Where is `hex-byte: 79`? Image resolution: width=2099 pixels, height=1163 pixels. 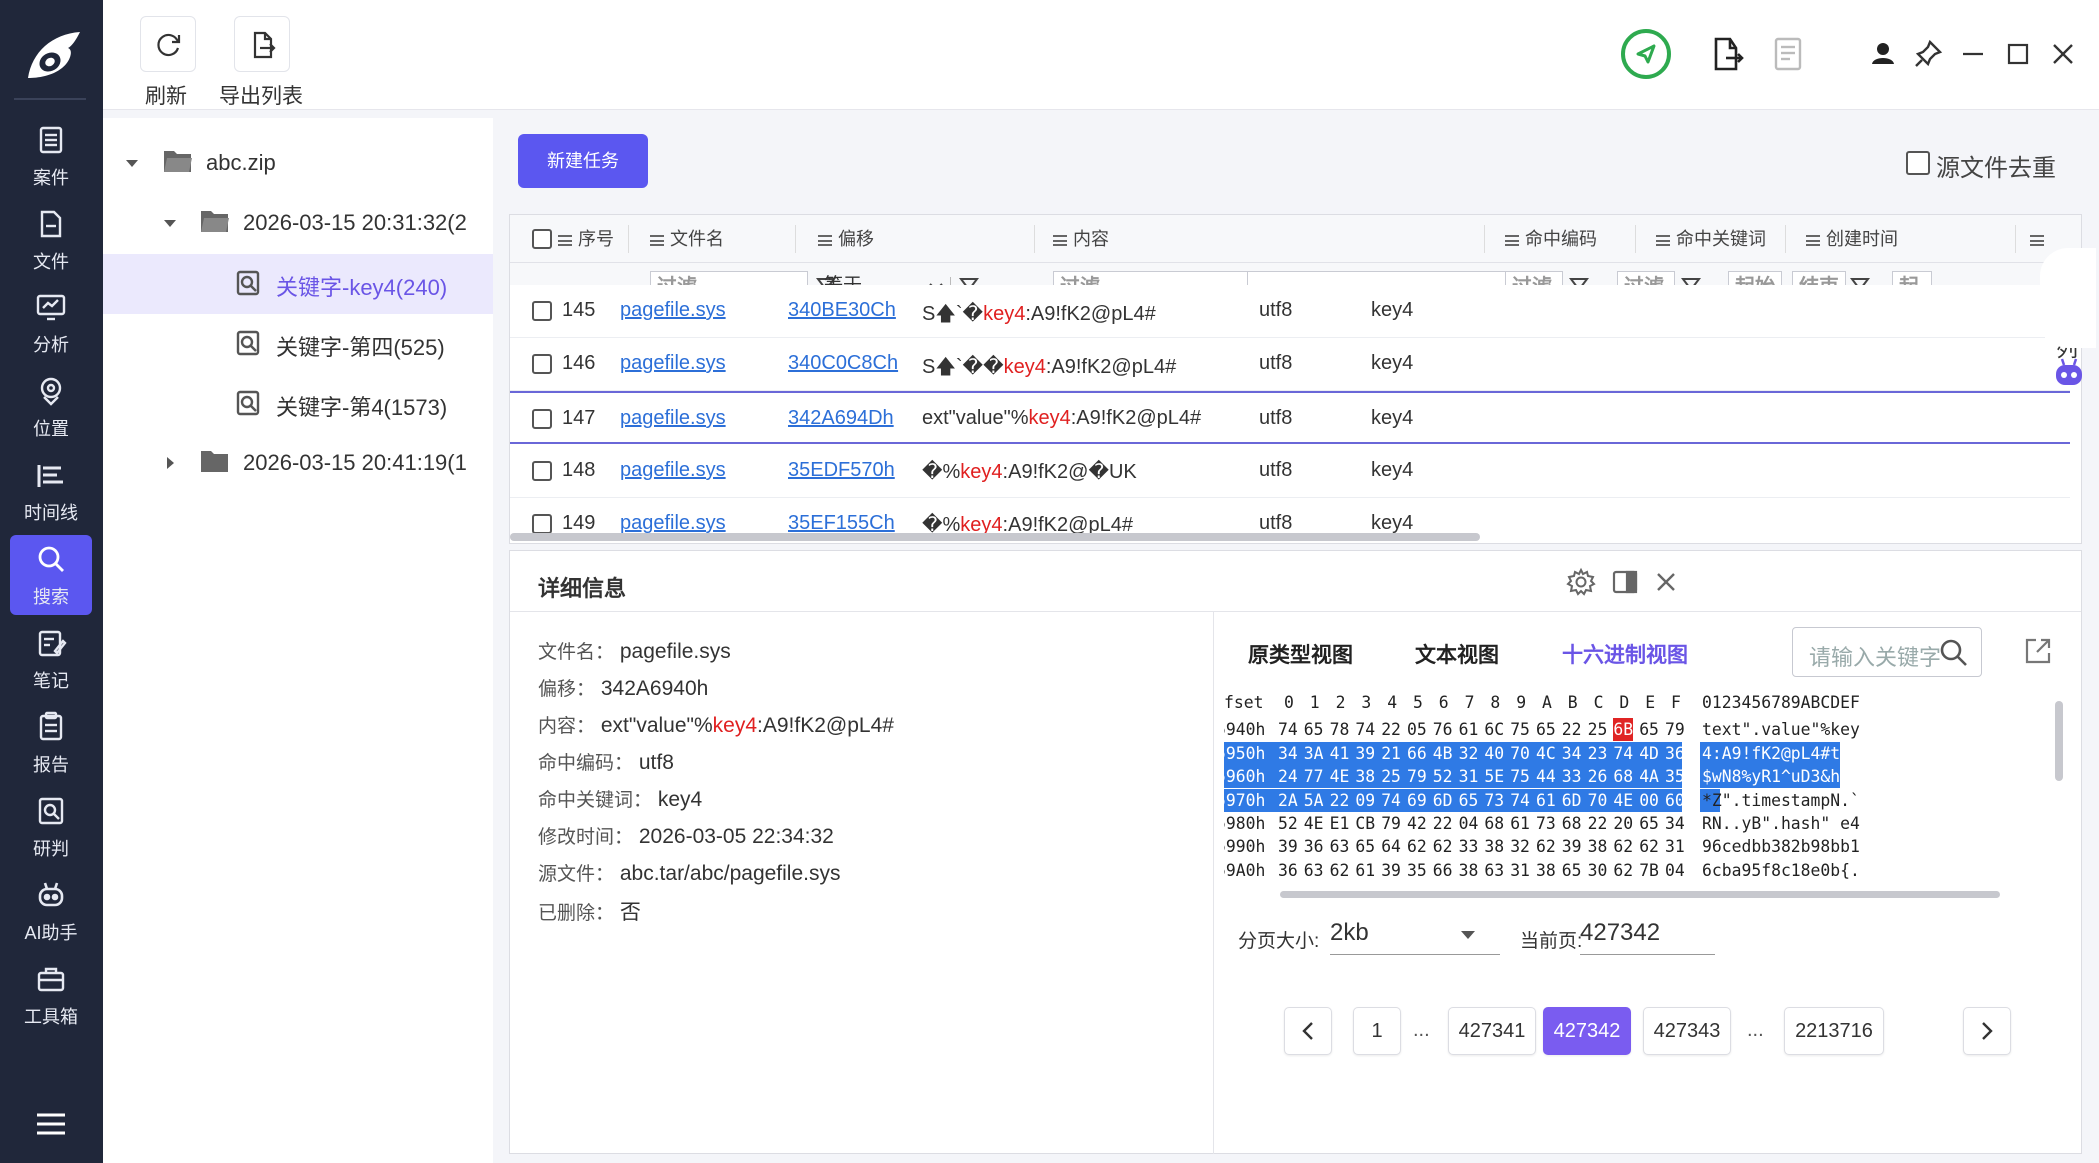 hex-byte: 79 is located at coordinates (1417, 776).